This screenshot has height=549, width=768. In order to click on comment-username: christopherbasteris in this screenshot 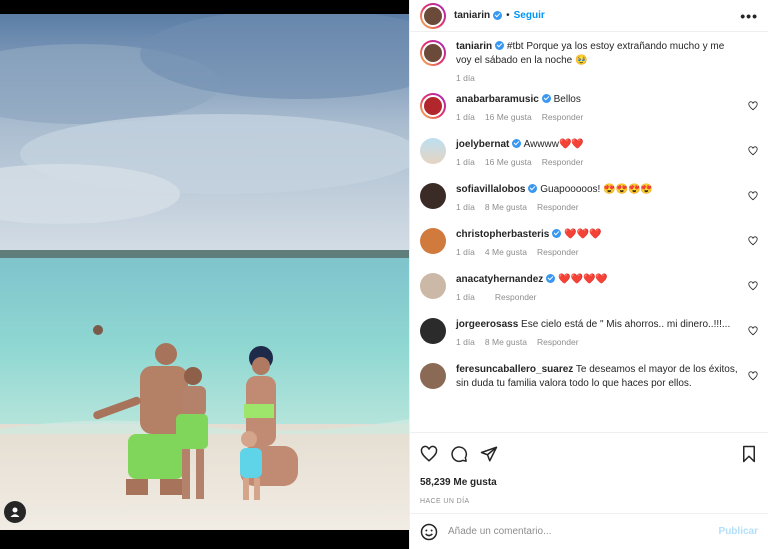, I will do `click(502, 234)`.